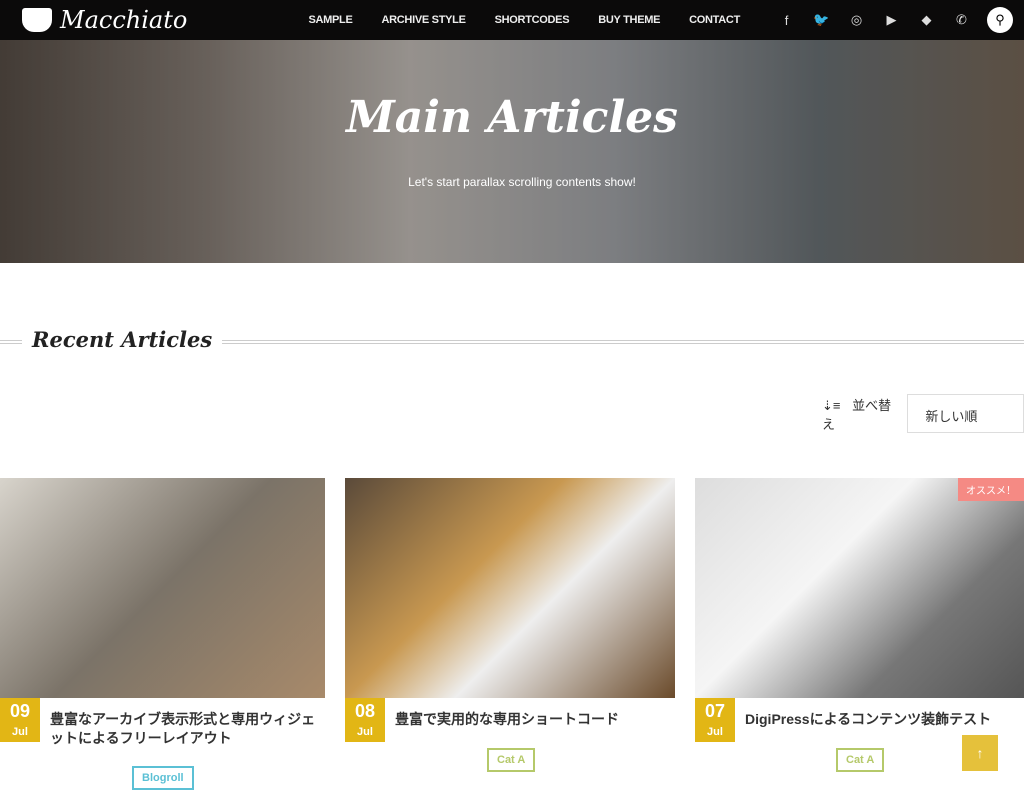 This screenshot has width=1024, height=796. I want to click on article-thumbnail: オススメ！, so click(859, 588).